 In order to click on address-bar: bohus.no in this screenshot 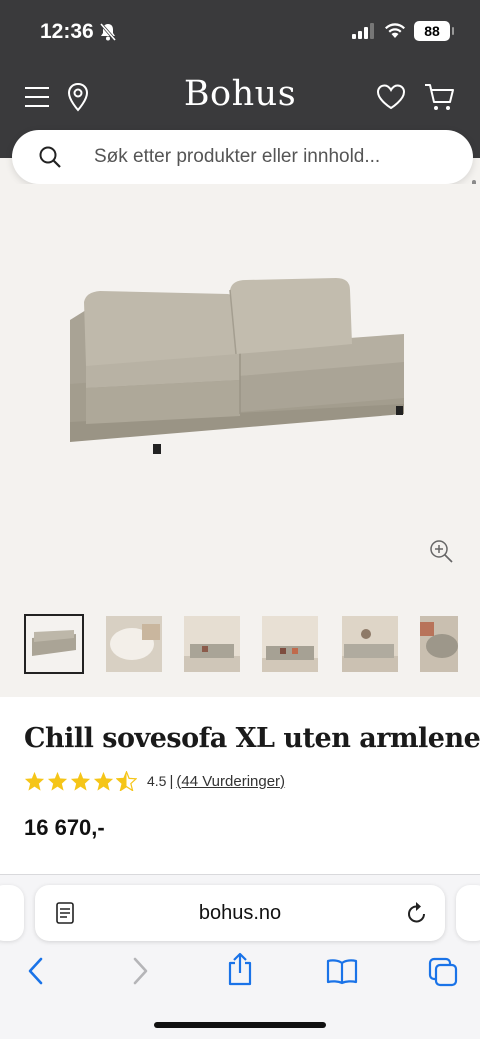, I will do `click(240, 913)`.